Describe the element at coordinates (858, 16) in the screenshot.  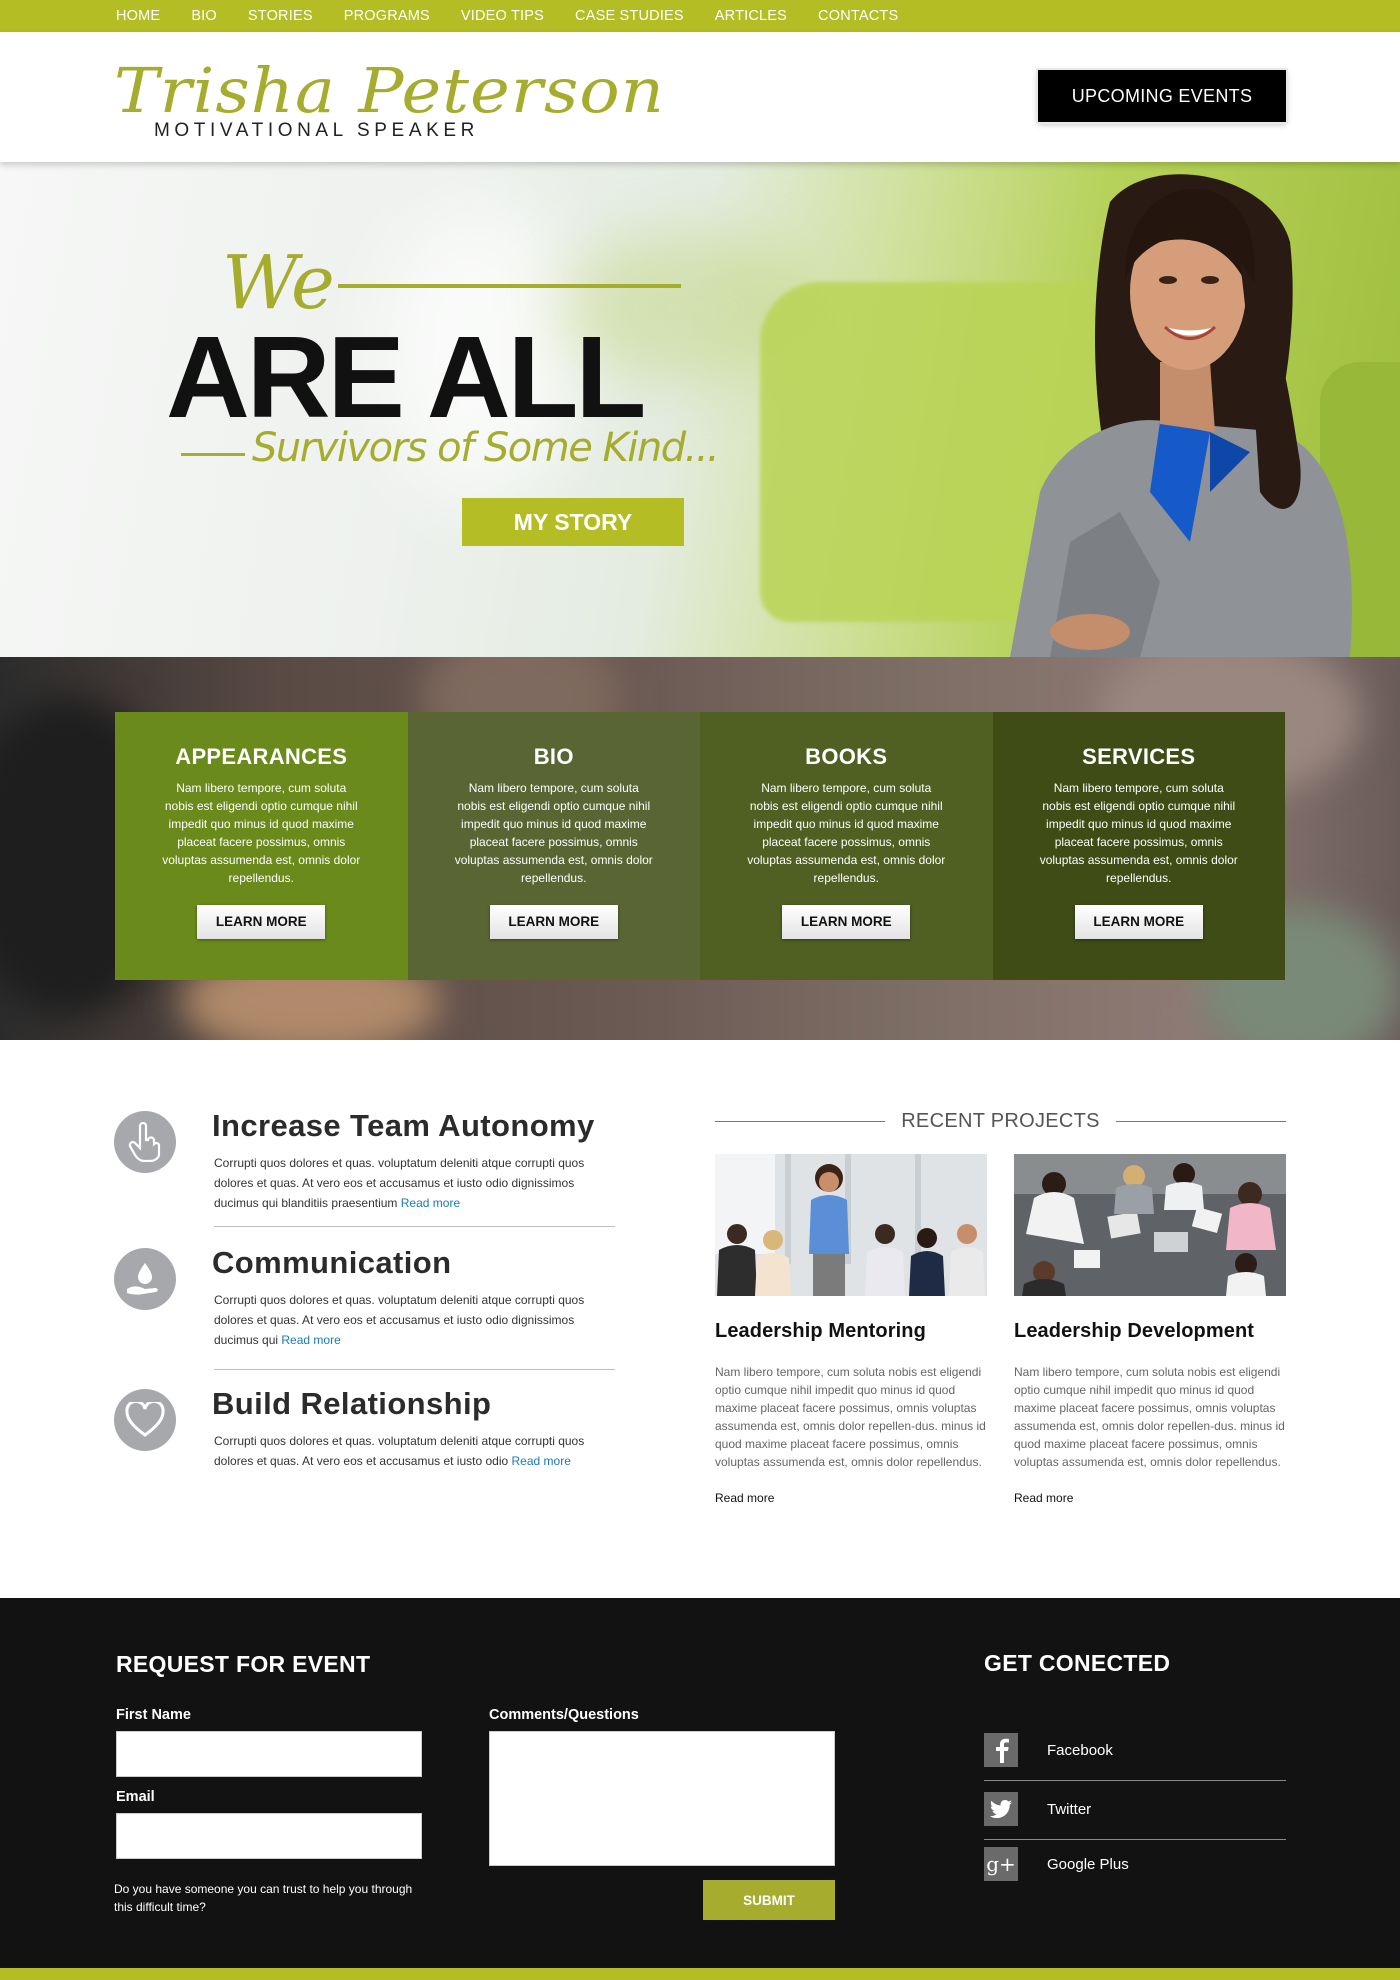
I see `nav-contacts: CONTACTS` at that location.